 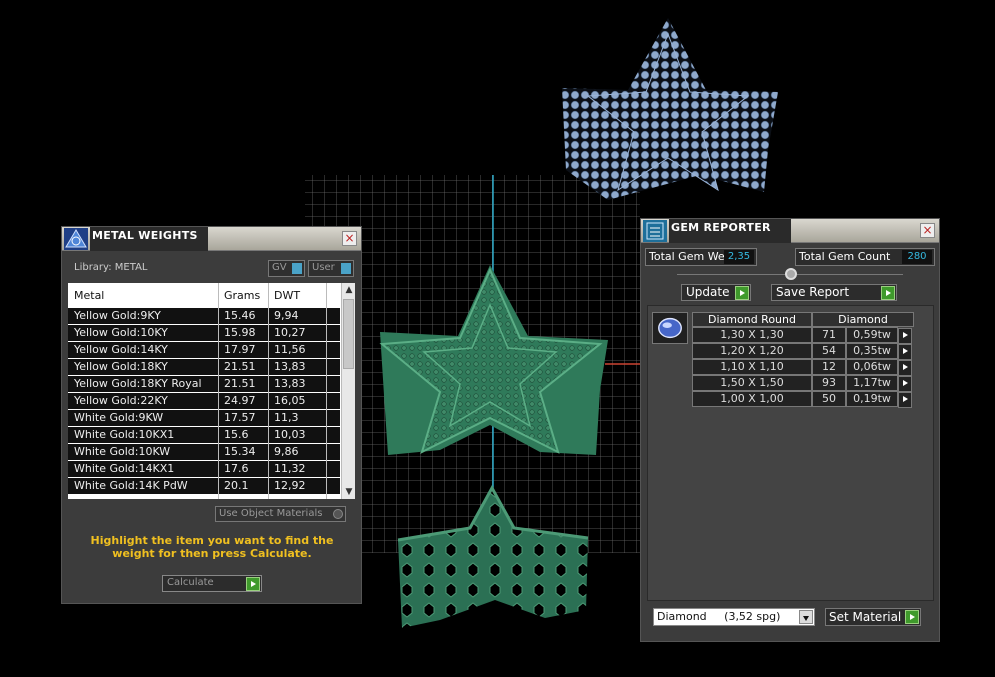 I want to click on cell-count: 93, so click(x=829, y=383).